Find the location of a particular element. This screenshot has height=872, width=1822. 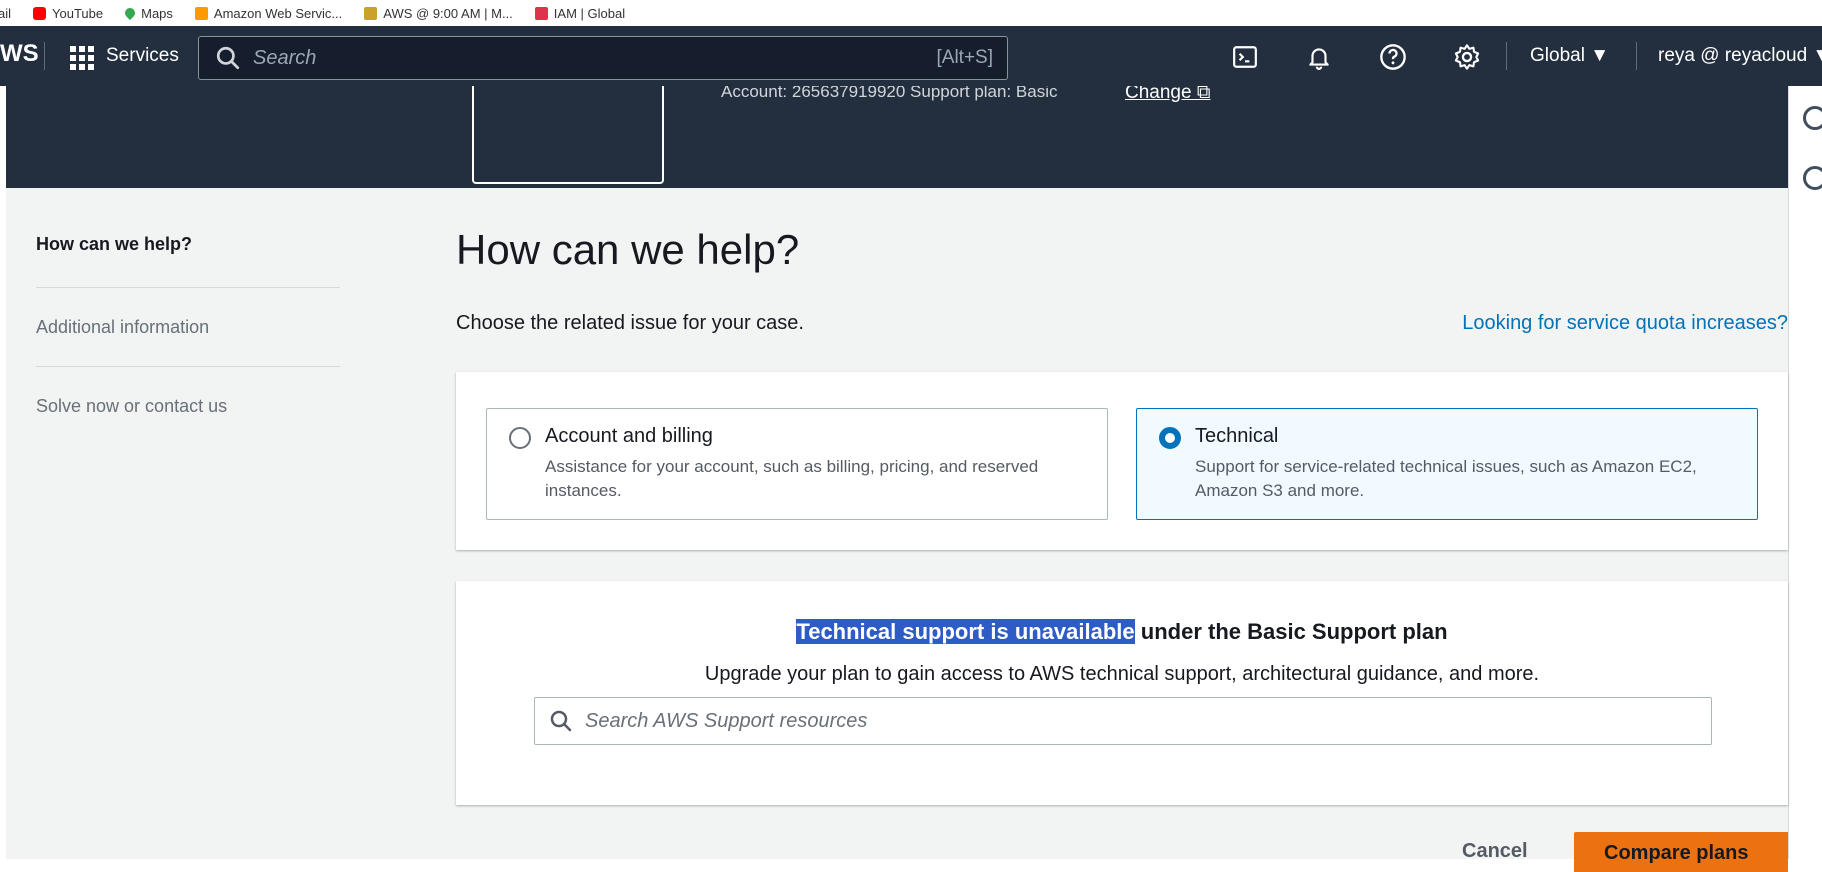

compare-plans-button: Compare plans is located at coordinates (1681, 852).